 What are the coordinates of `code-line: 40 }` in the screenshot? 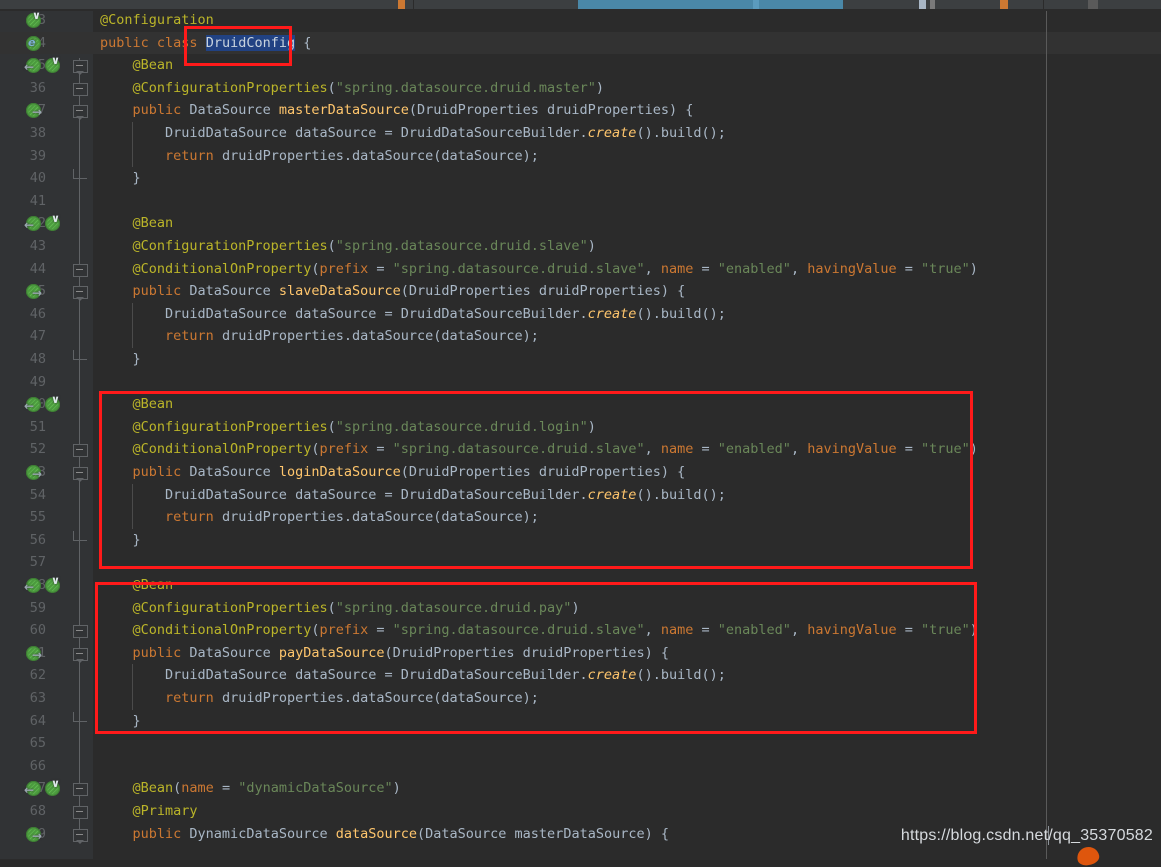 It's located at (580, 178).